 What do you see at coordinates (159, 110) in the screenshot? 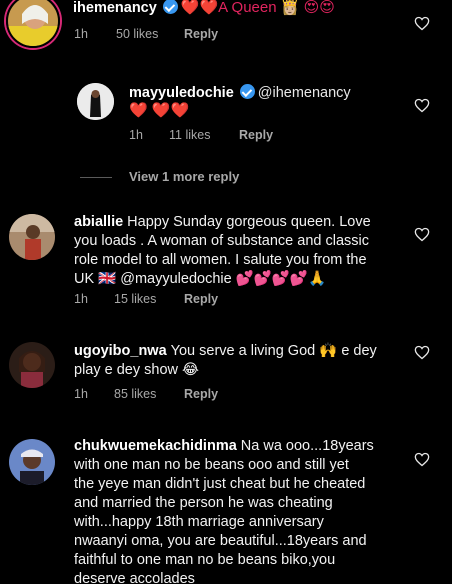
I see `comment-body: ❤️ ❤️❤️` at bounding box center [159, 110].